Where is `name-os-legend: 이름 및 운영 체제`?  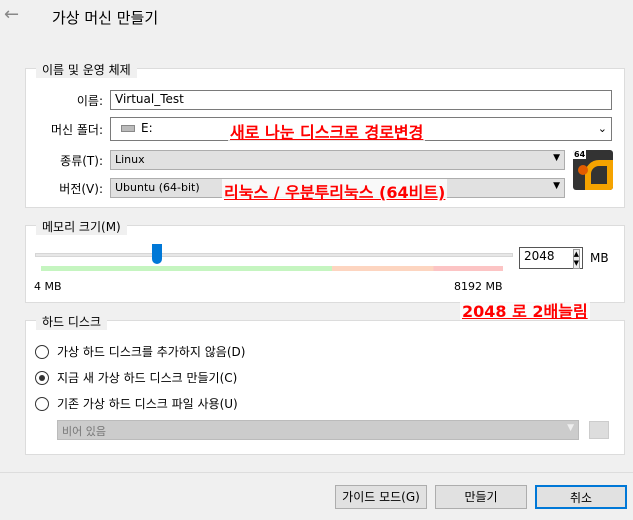 name-os-legend: 이름 및 운영 체제 is located at coordinates (86, 69).